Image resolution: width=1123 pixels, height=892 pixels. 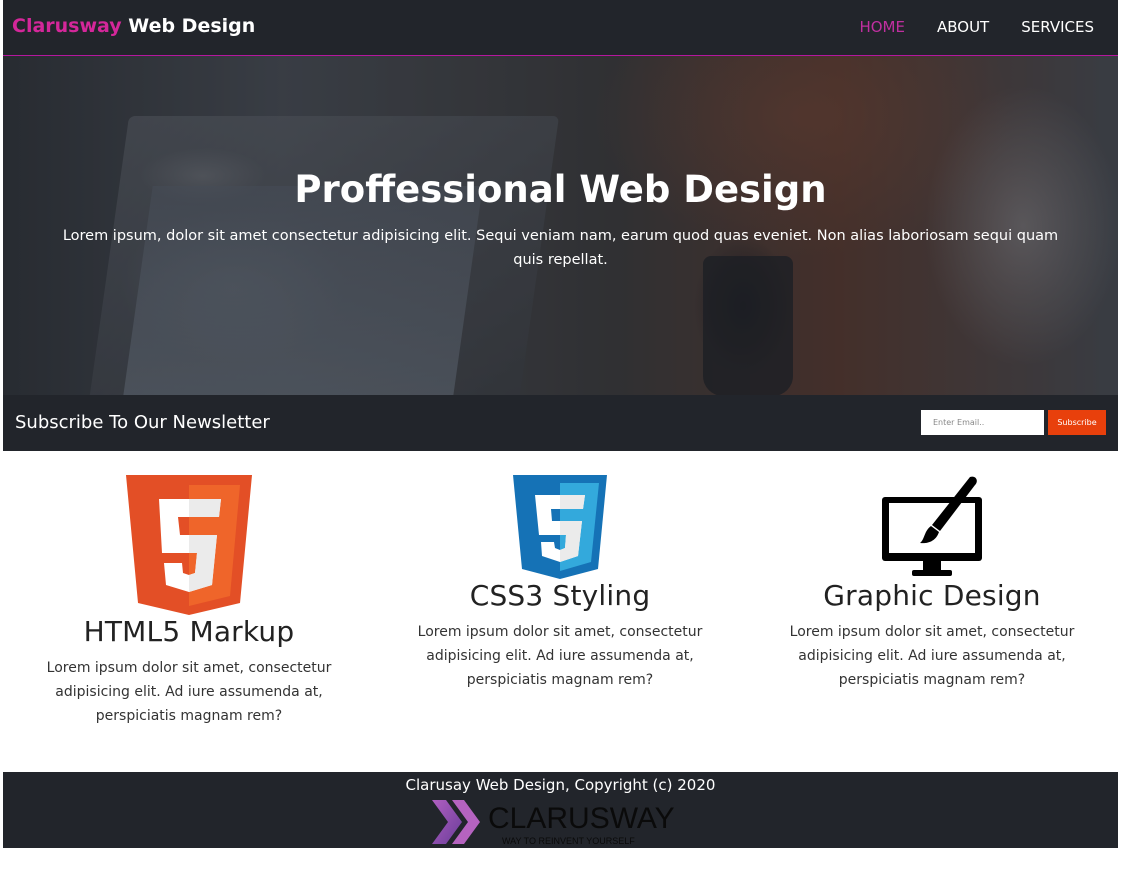 I want to click on feature-title: HTML5 Markup, so click(x=189, y=631).